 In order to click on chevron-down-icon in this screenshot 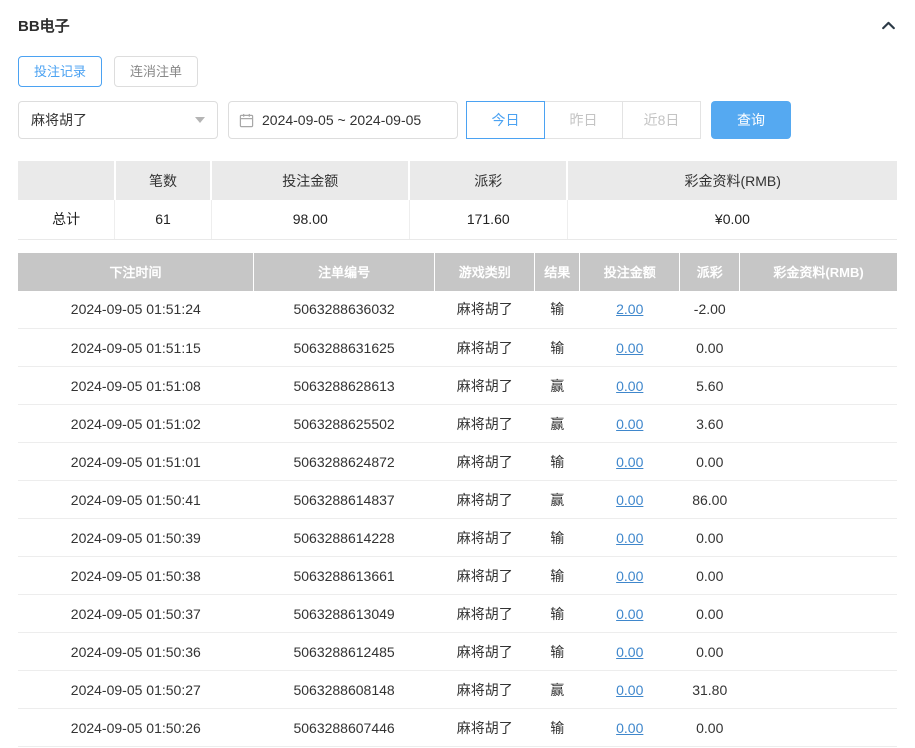, I will do `click(200, 120)`.